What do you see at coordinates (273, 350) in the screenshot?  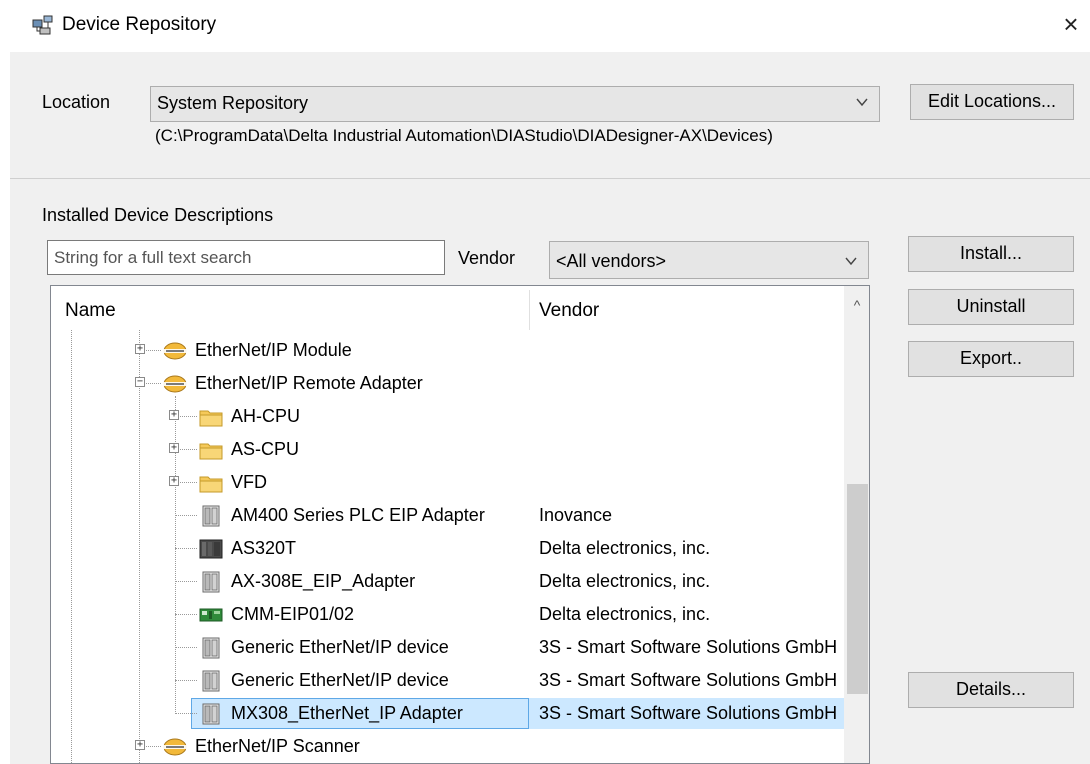 I see `tree-row-label: EtherNet/IP Module` at bounding box center [273, 350].